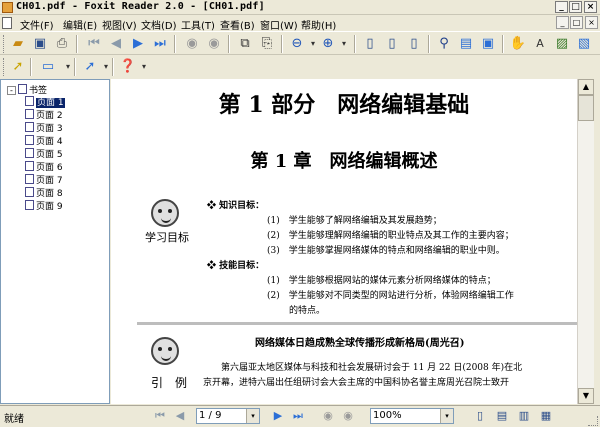 Image resolution: width=600 pixels, height=427 pixels. I want to click on menu-browse: 查看(B), so click(237, 24).